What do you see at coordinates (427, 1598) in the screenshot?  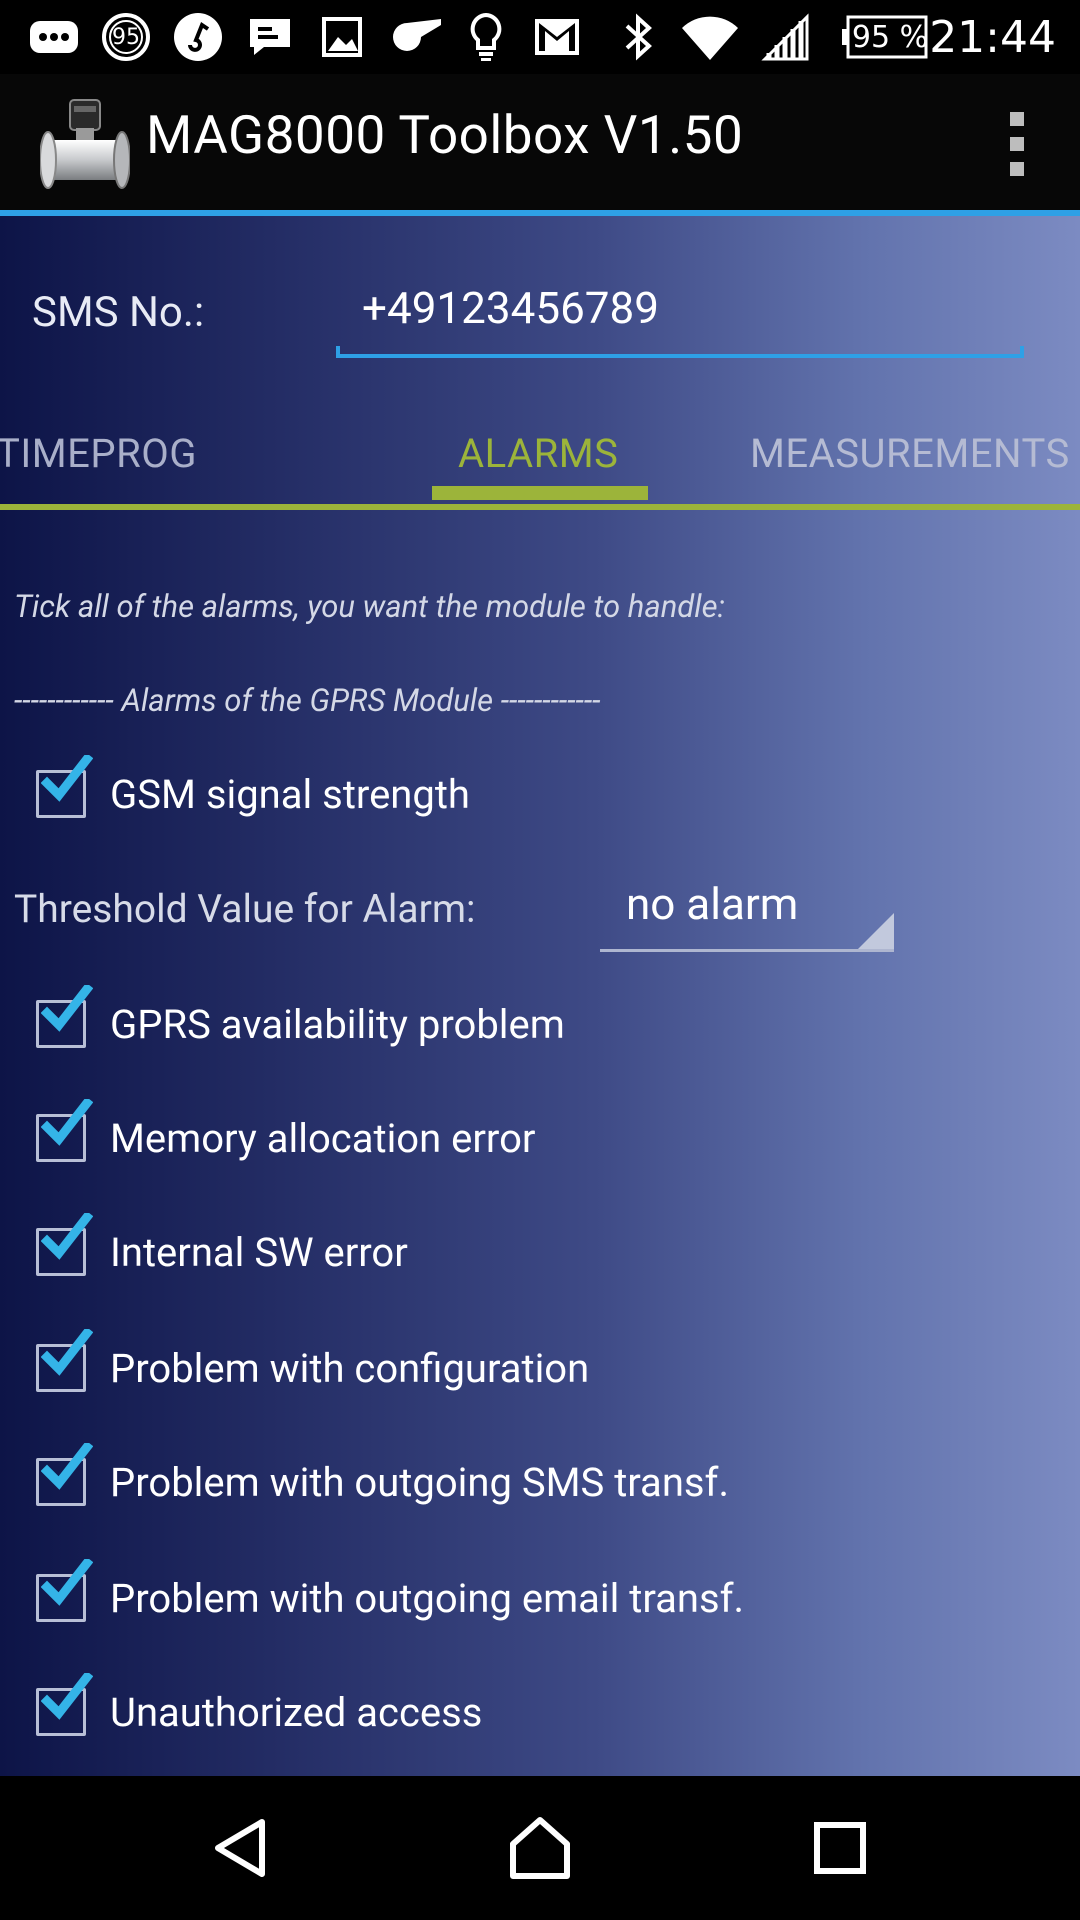 I see `alarm-label: Problem with outgoing email transf.` at bounding box center [427, 1598].